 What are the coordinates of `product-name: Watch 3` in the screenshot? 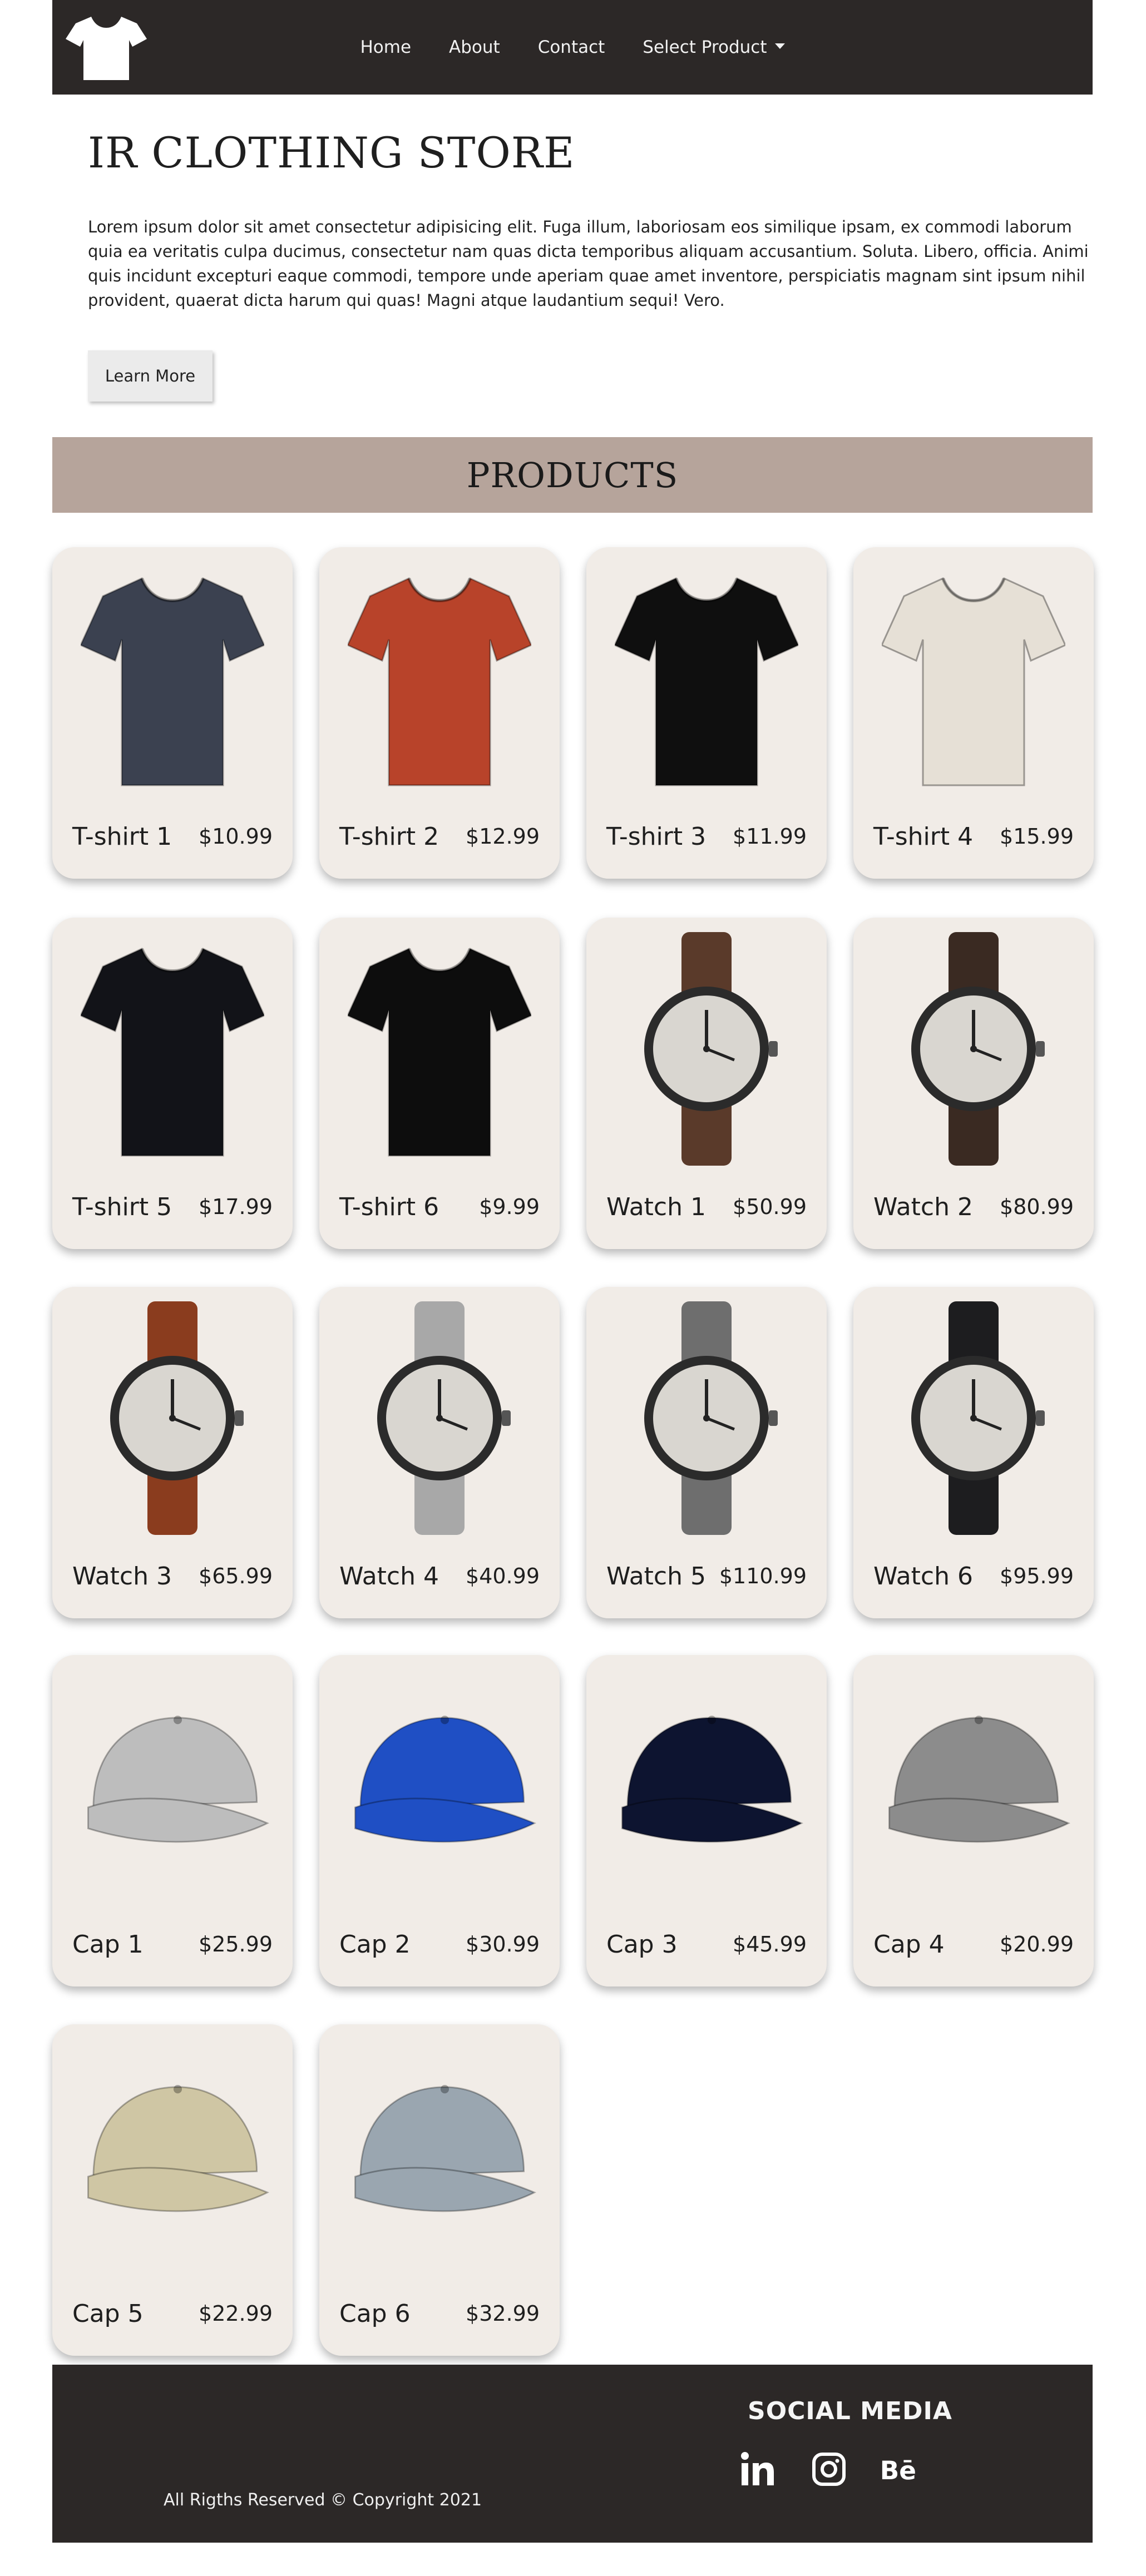 It's located at (122, 1576).